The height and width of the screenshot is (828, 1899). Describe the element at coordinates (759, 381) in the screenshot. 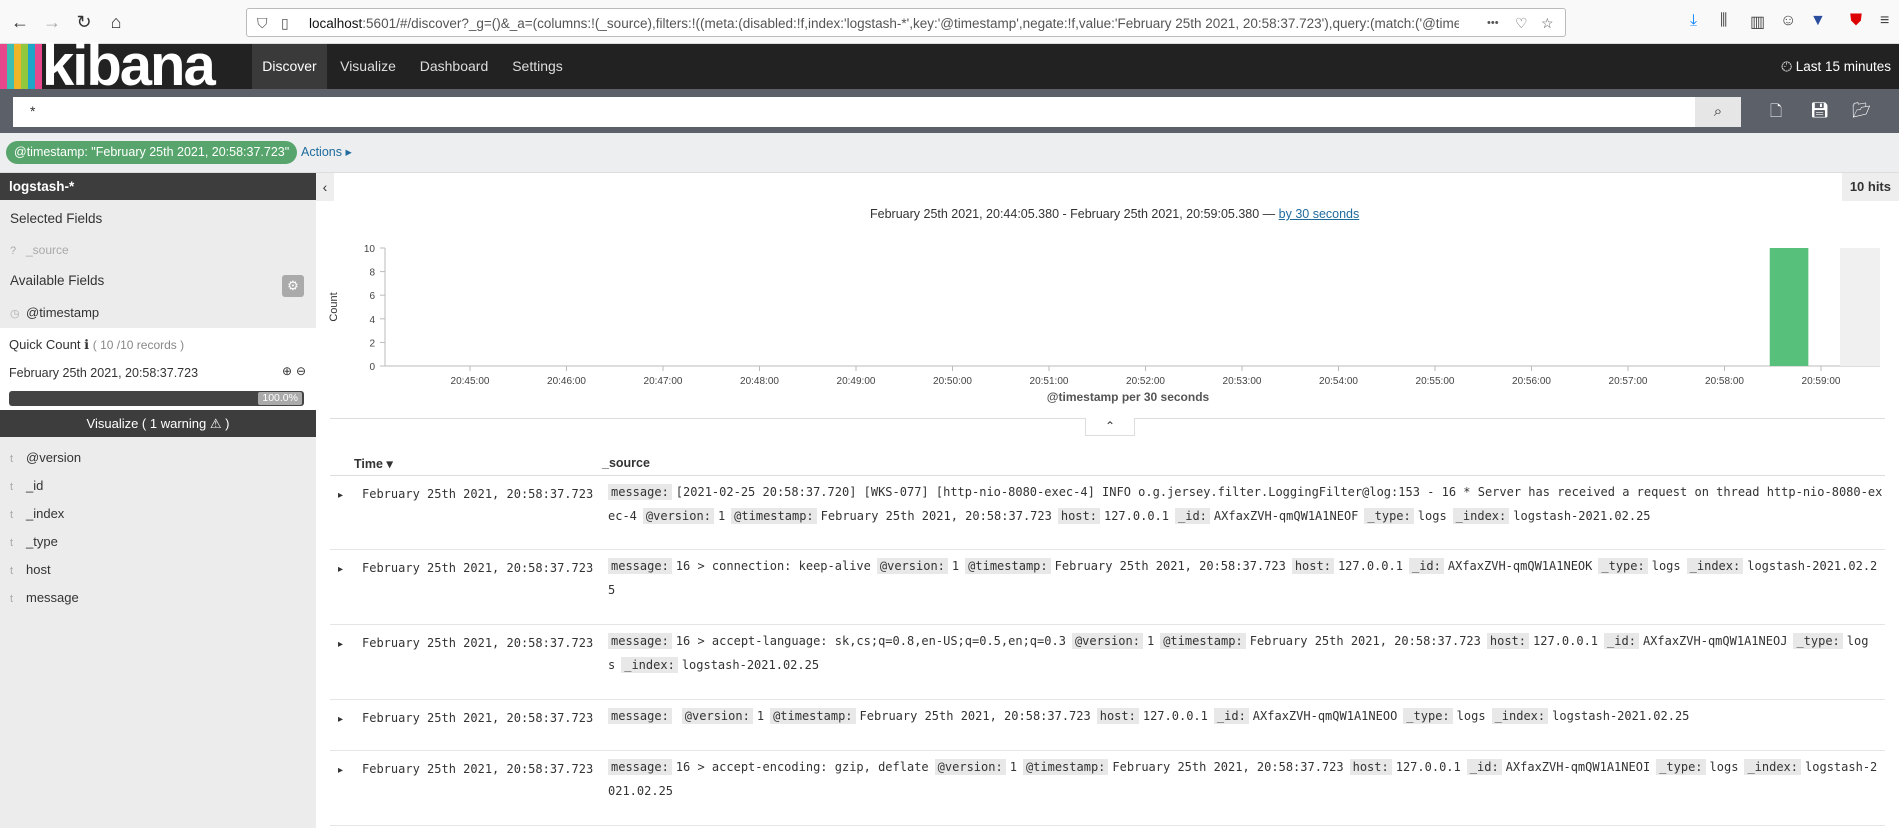

I see `x-tick-label: 20:48:00` at that location.